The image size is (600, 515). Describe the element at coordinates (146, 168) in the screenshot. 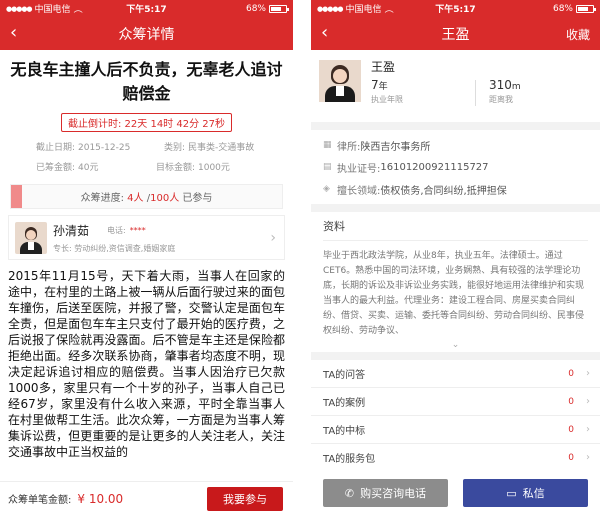

I see `info-row: 已筹金额: 40元 目标金额: 1000元` at that location.